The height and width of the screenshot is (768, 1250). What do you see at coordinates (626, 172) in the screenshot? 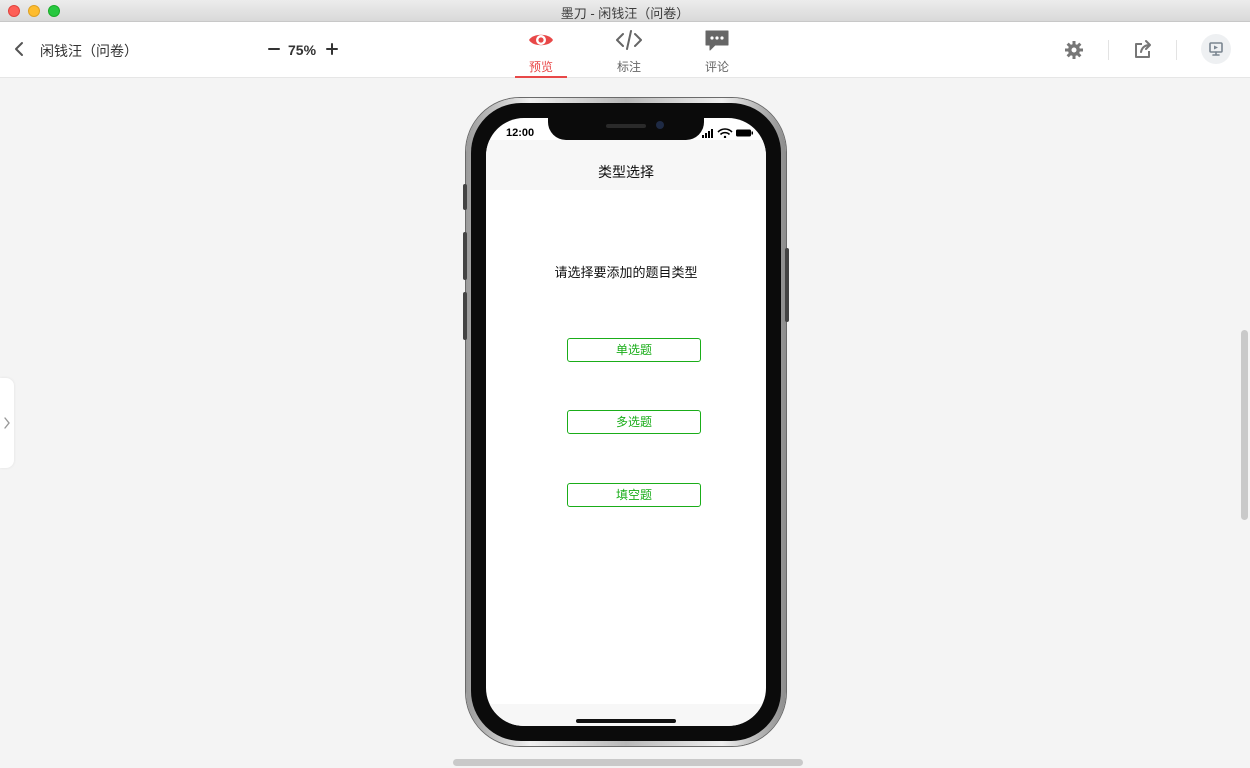
I see `page-title: 类型选择` at bounding box center [626, 172].